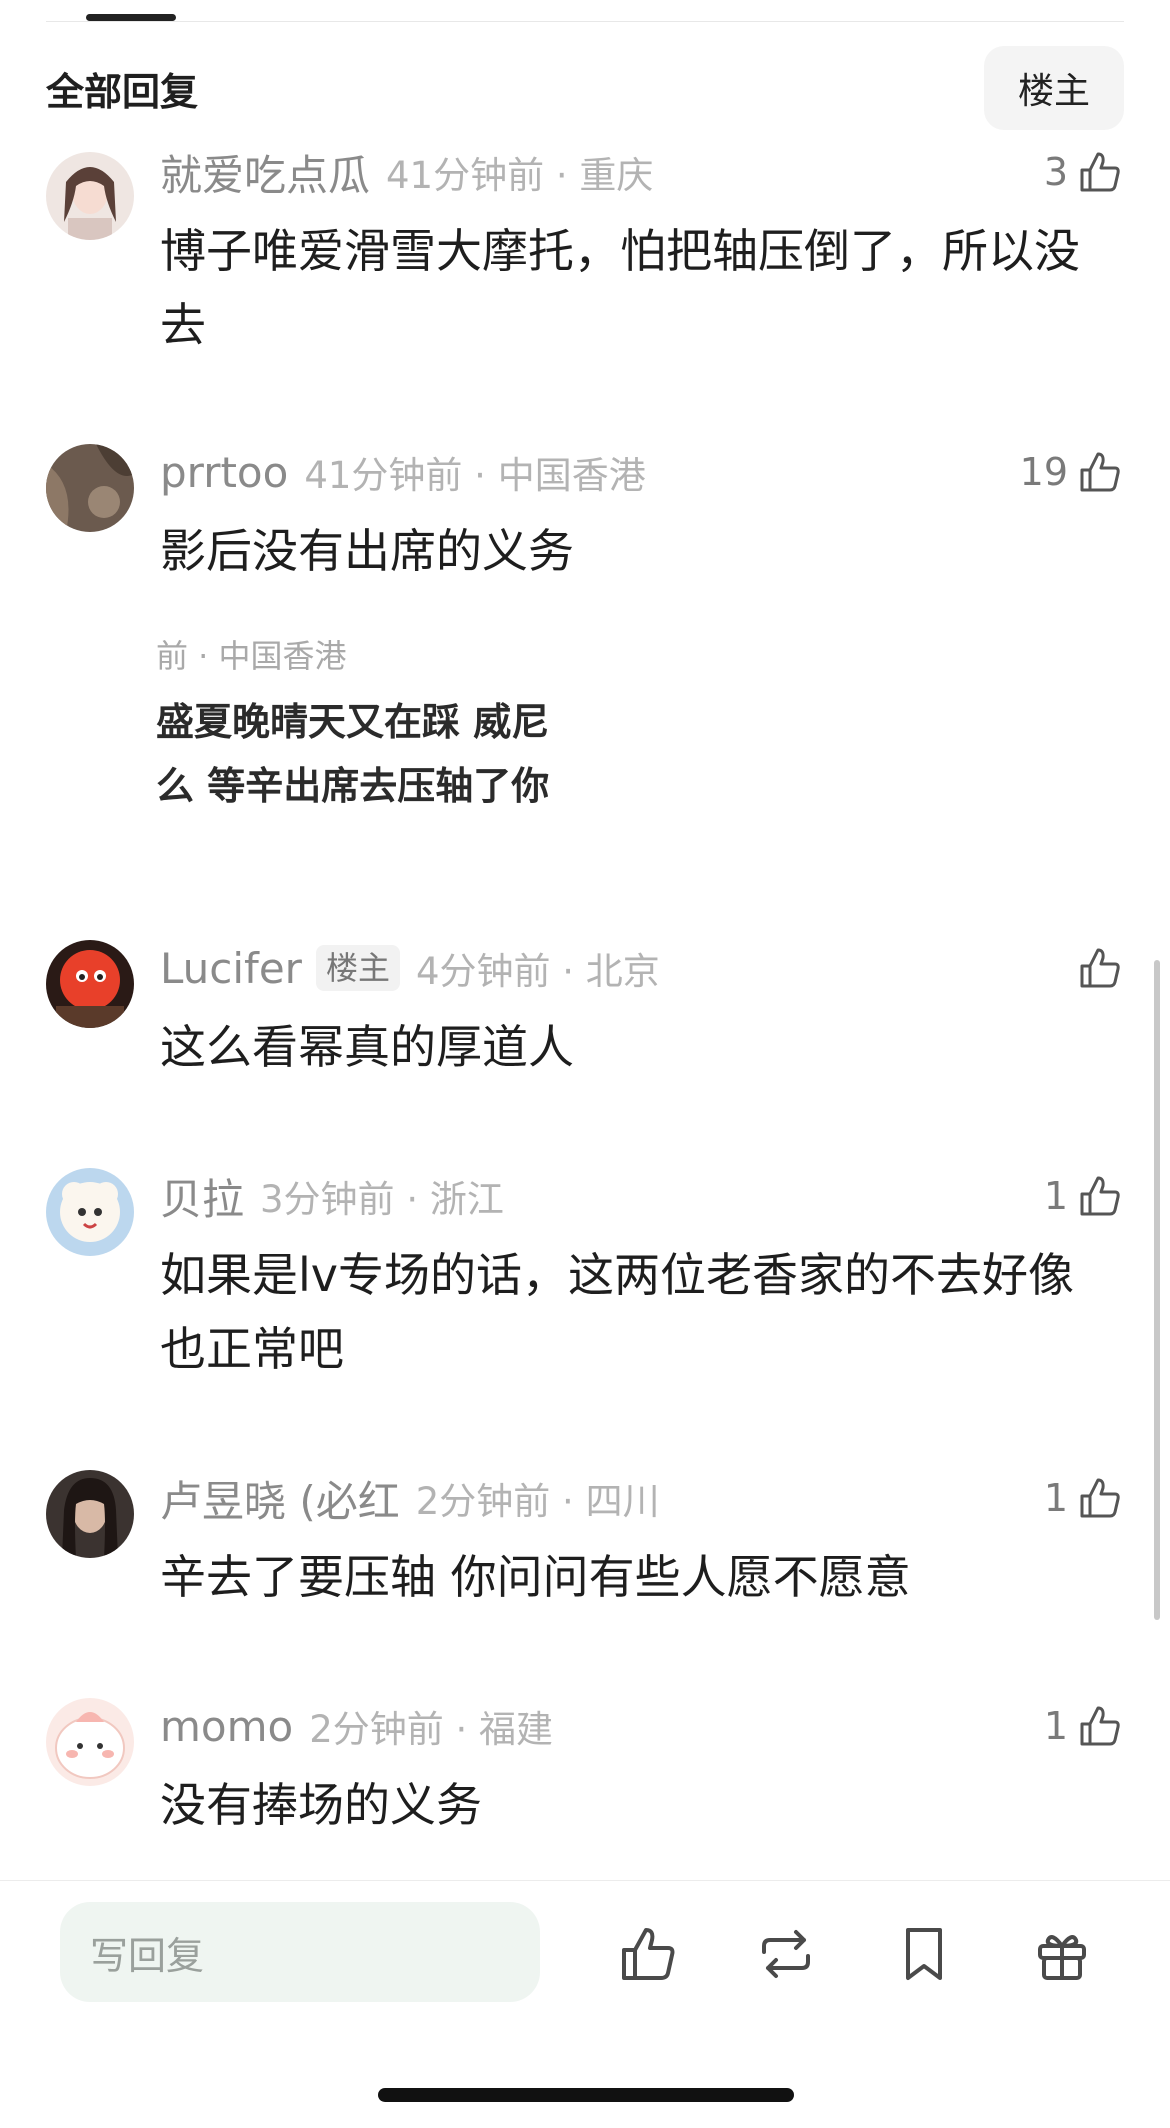 Image resolution: width=1170 pixels, height=2128 pixels. Describe the element at coordinates (1157, 1290) in the screenshot. I see `scrollbar` at that location.